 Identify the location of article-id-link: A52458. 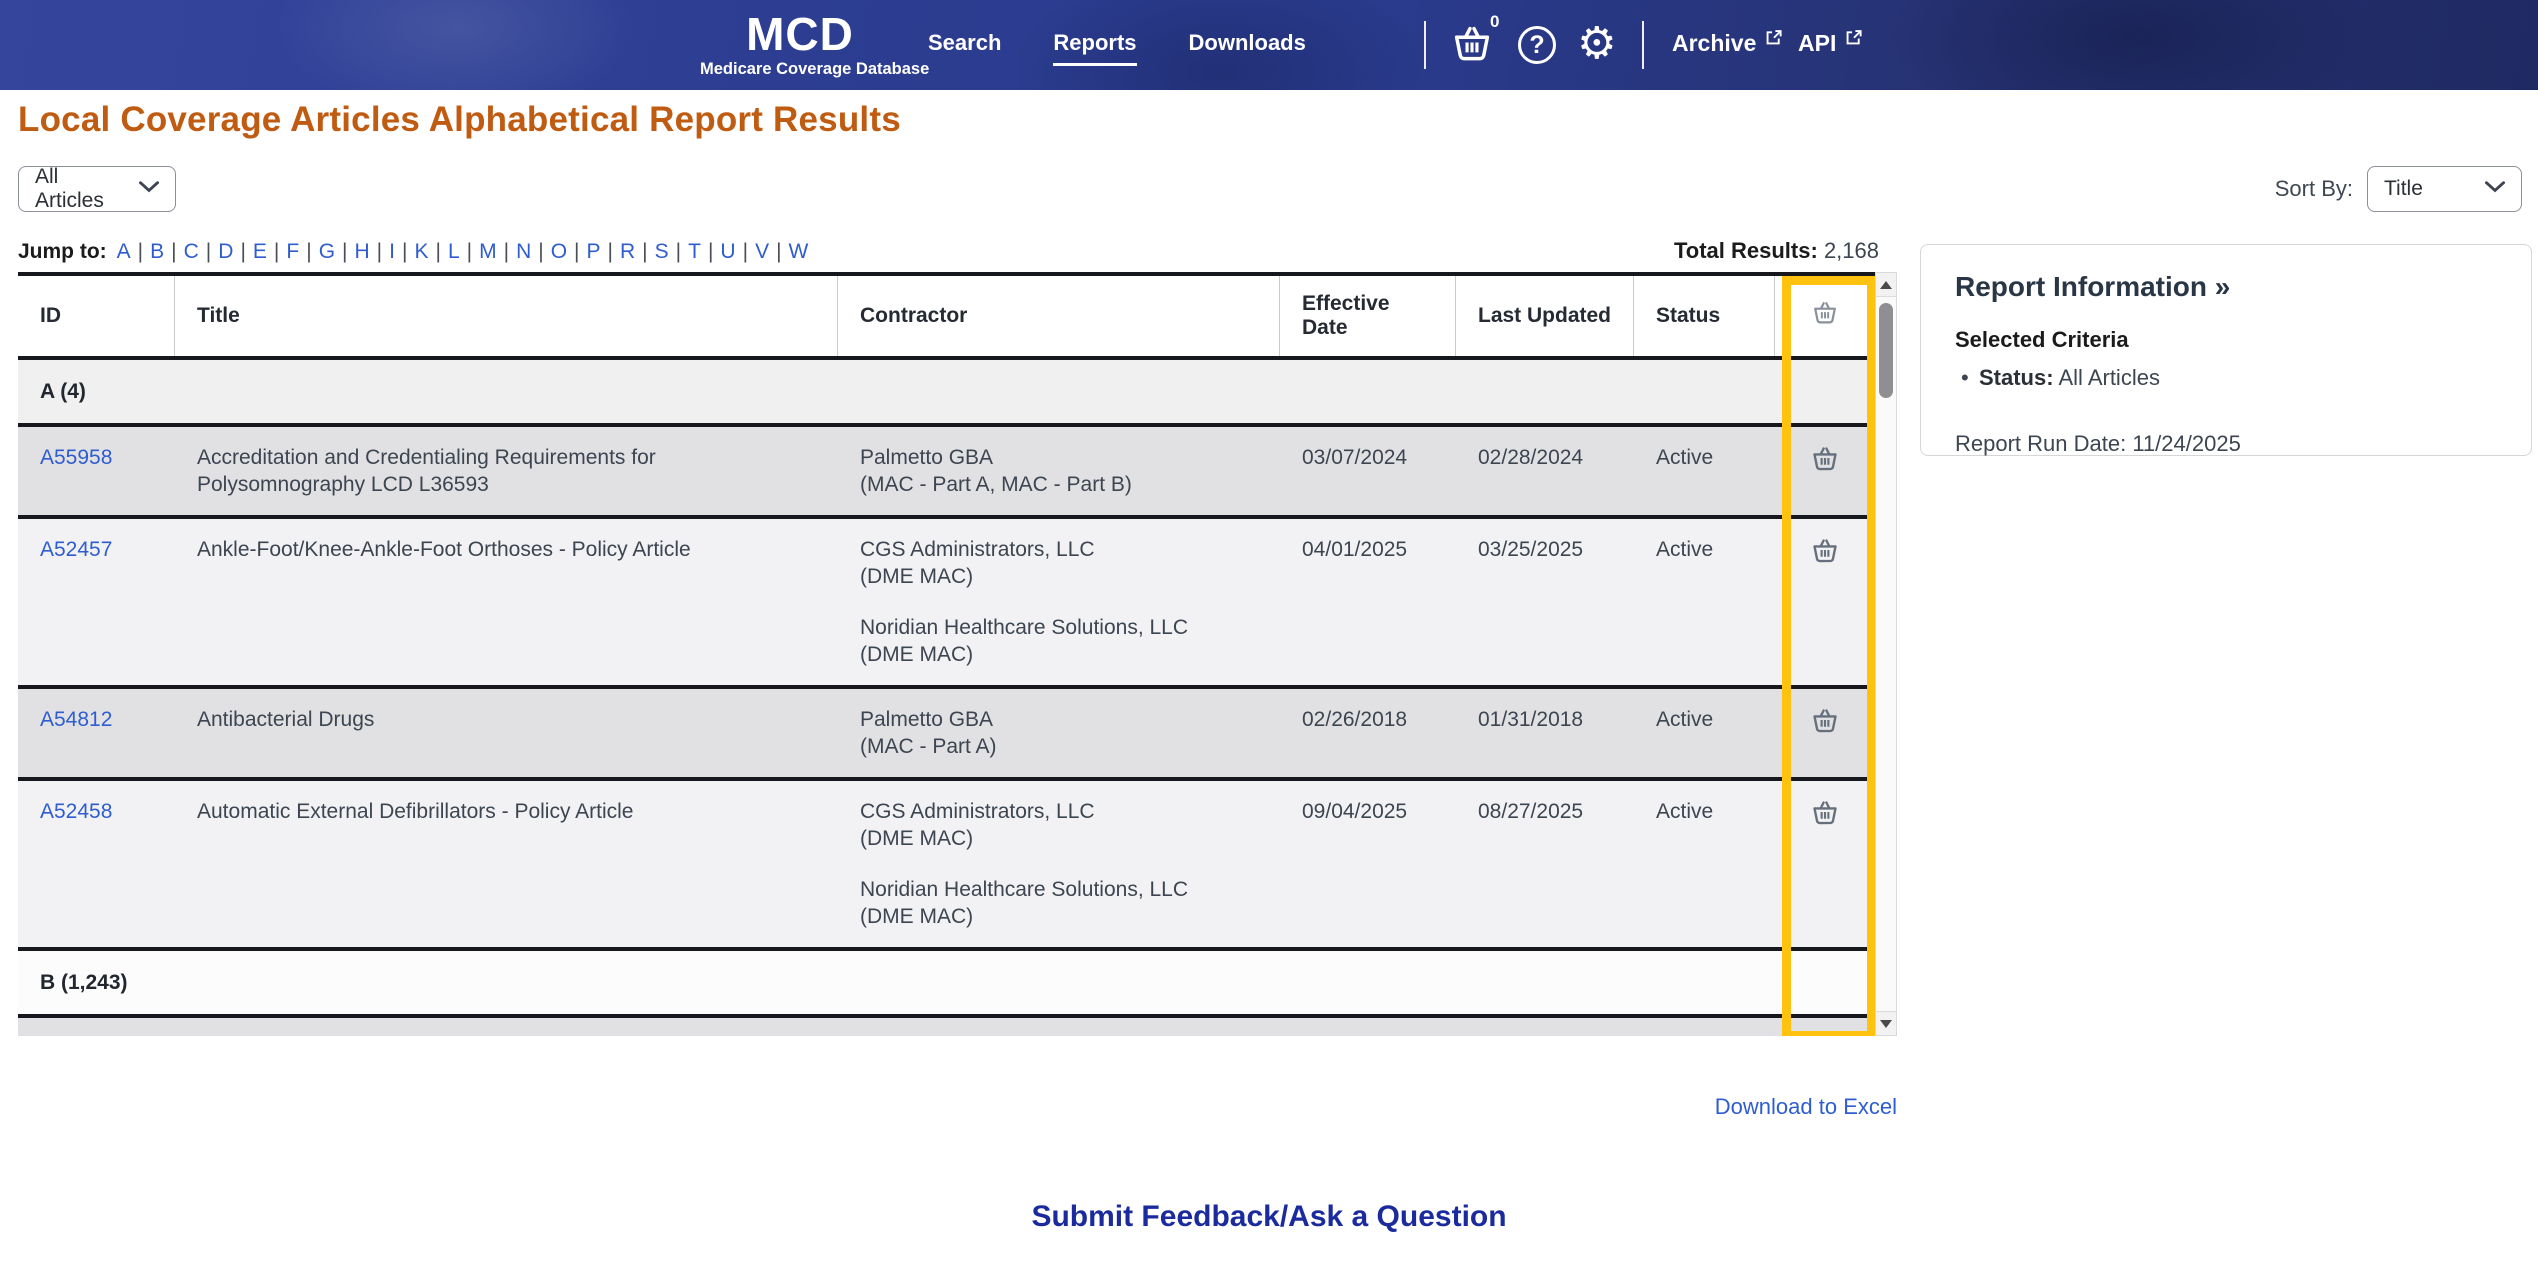
(76, 811).